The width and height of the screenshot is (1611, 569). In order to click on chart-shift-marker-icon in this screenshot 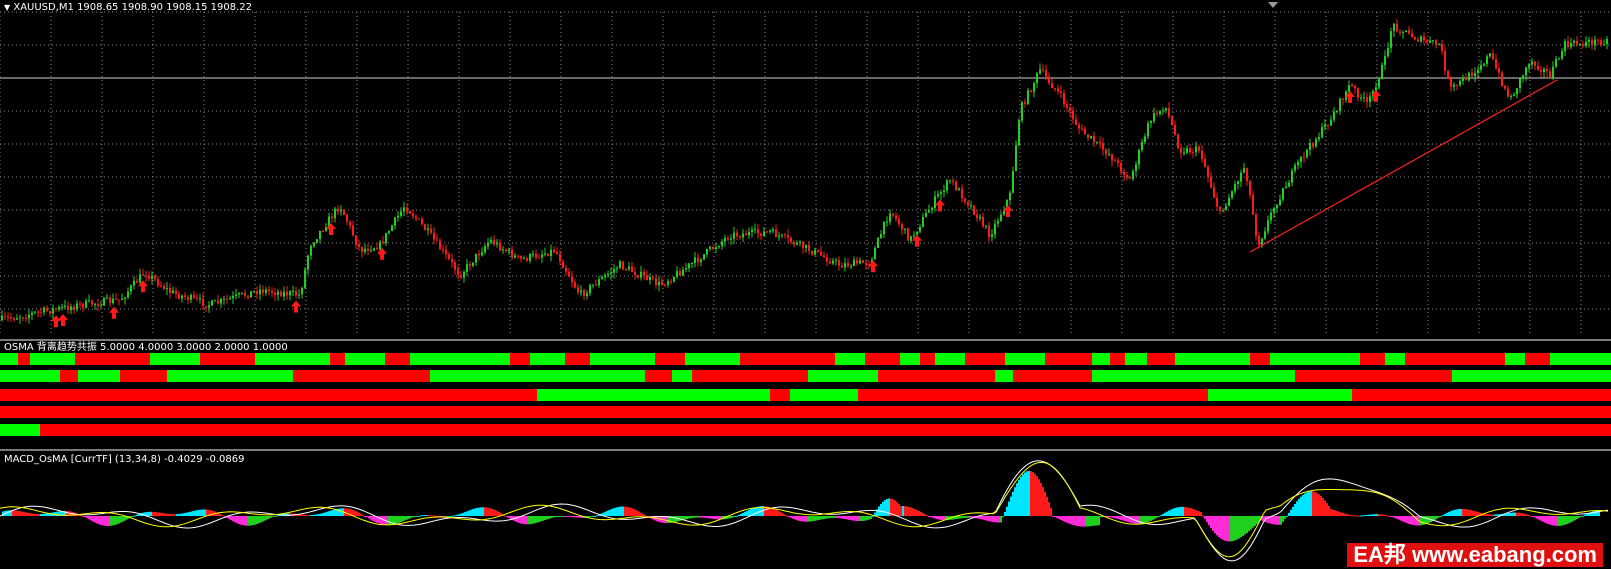, I will do `click(1273, 5)`.